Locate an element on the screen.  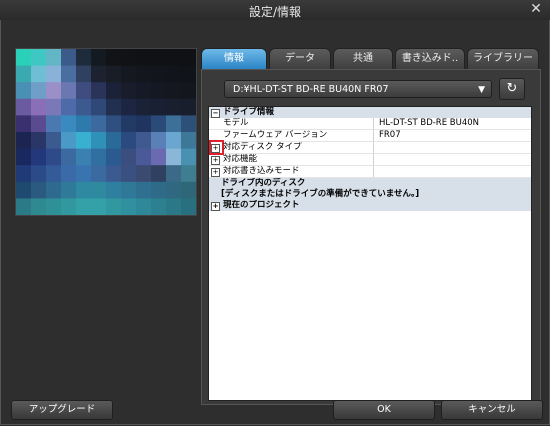
write-modes-label: 対応書き込みモード is located at coordinates (261, 171).